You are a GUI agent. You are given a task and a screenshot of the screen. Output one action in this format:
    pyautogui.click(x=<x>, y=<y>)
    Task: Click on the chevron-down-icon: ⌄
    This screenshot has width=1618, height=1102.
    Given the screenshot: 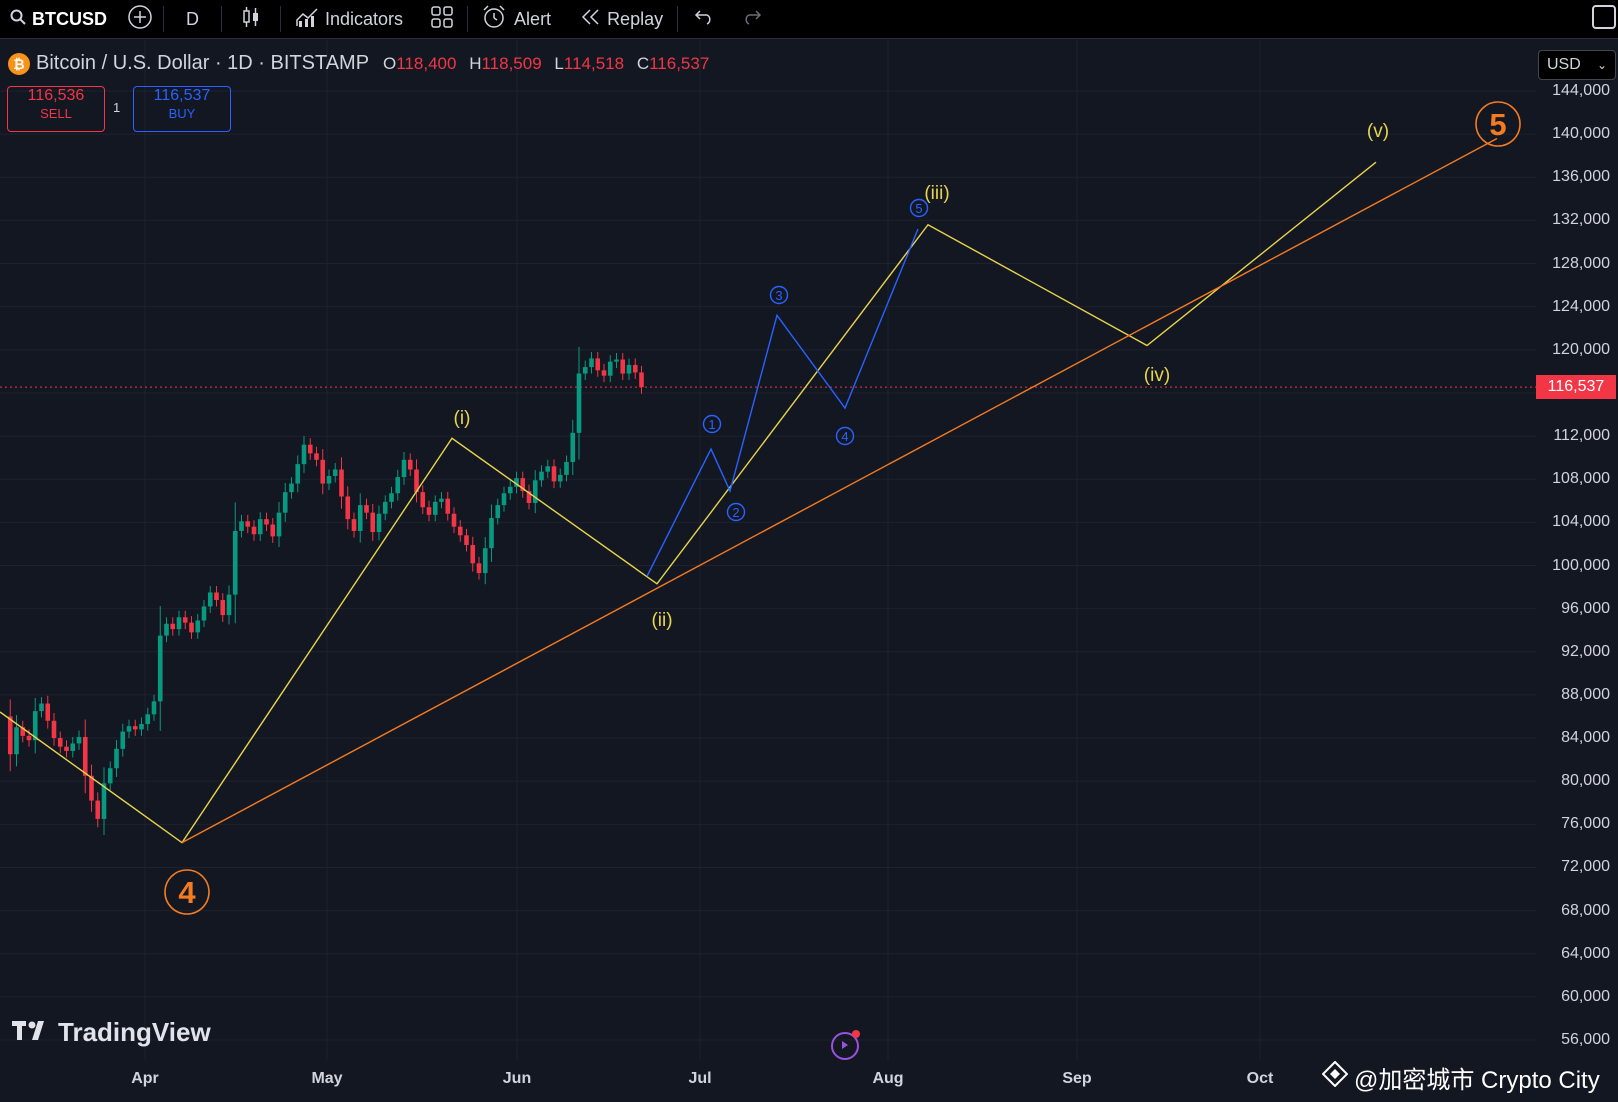 What is the action you would take?
    pyautogui.click(x=1601, y=65)
    